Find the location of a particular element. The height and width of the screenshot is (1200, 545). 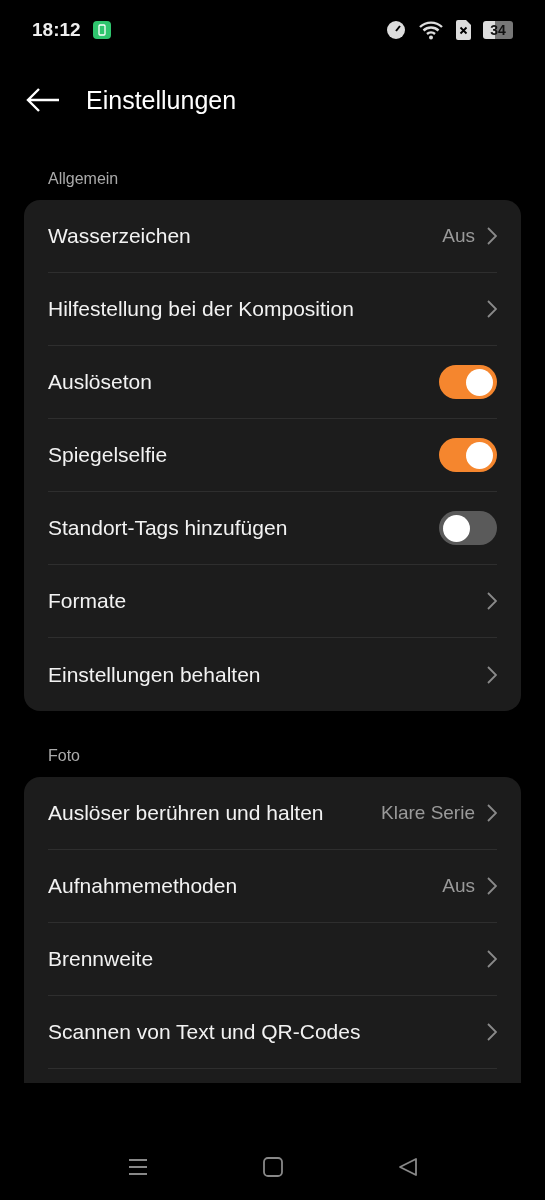

setting-label: Aufnahmemethoden is located at coordinates (239, 886).